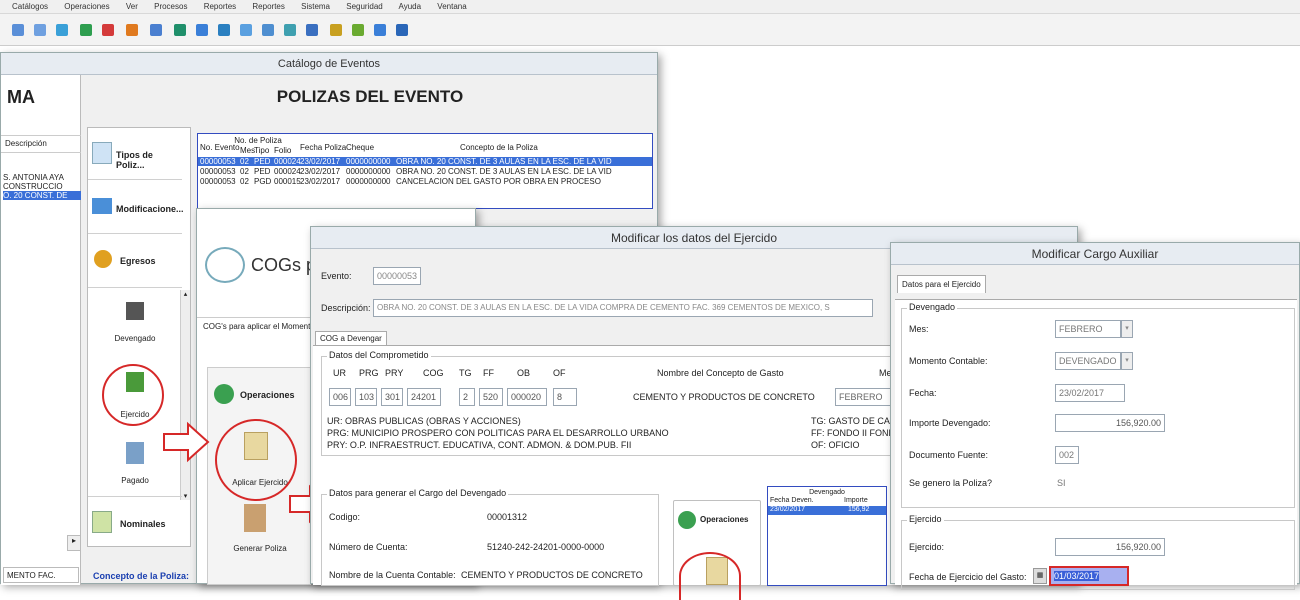 The width and height of the screenshot is (1300, 600). I want to click on menu-catalogos: Catálogos, so click(30, 6).